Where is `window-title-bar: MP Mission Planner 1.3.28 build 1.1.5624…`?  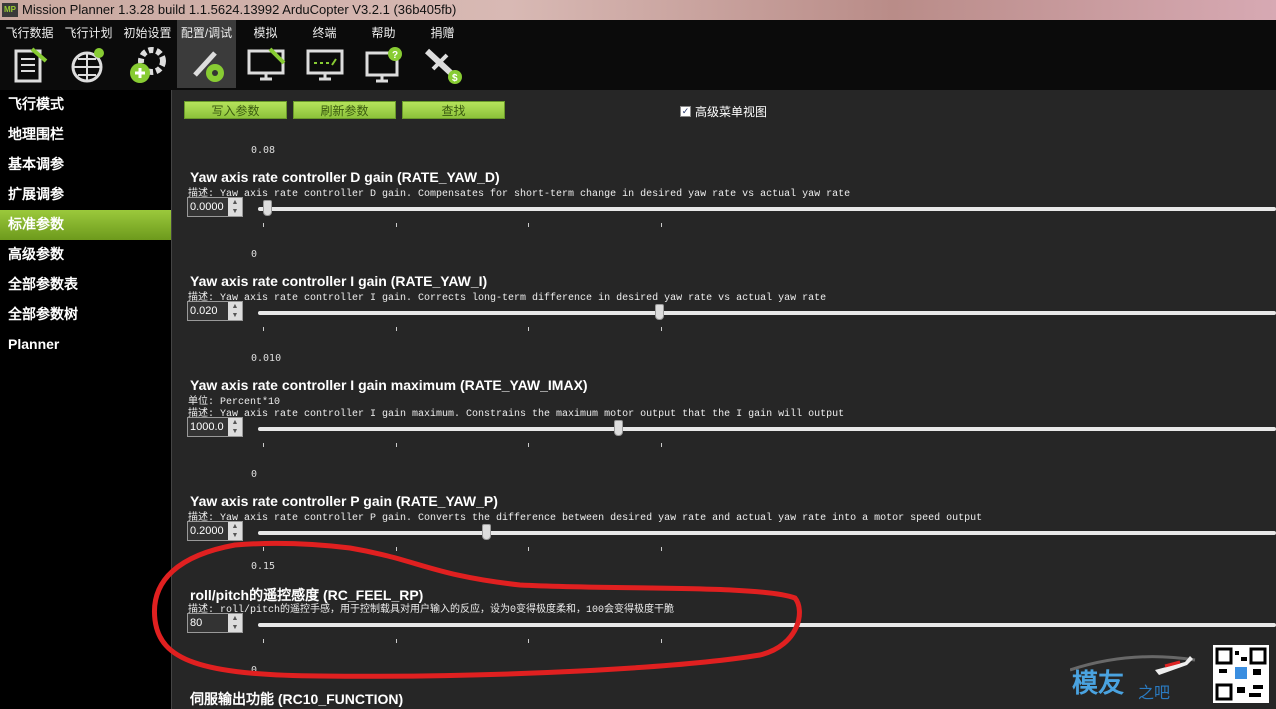 window-title-bar: MP Mission Planner 1.3.28 build 1.1.5624… is located at coordinates (638, 10).